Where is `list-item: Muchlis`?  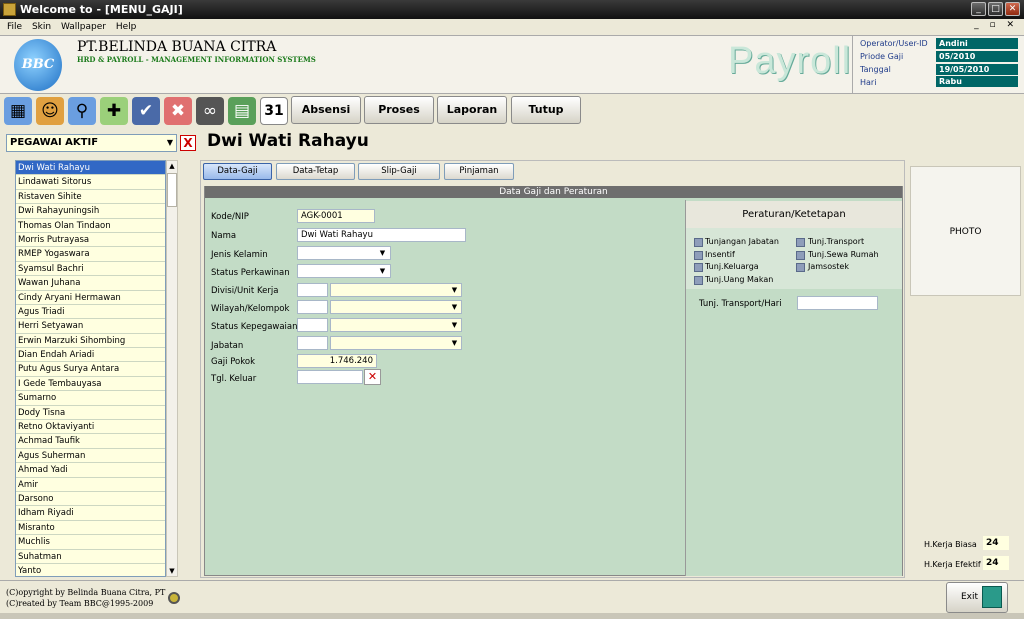 list-item: Muchlis is located at coordinates (90, 542).